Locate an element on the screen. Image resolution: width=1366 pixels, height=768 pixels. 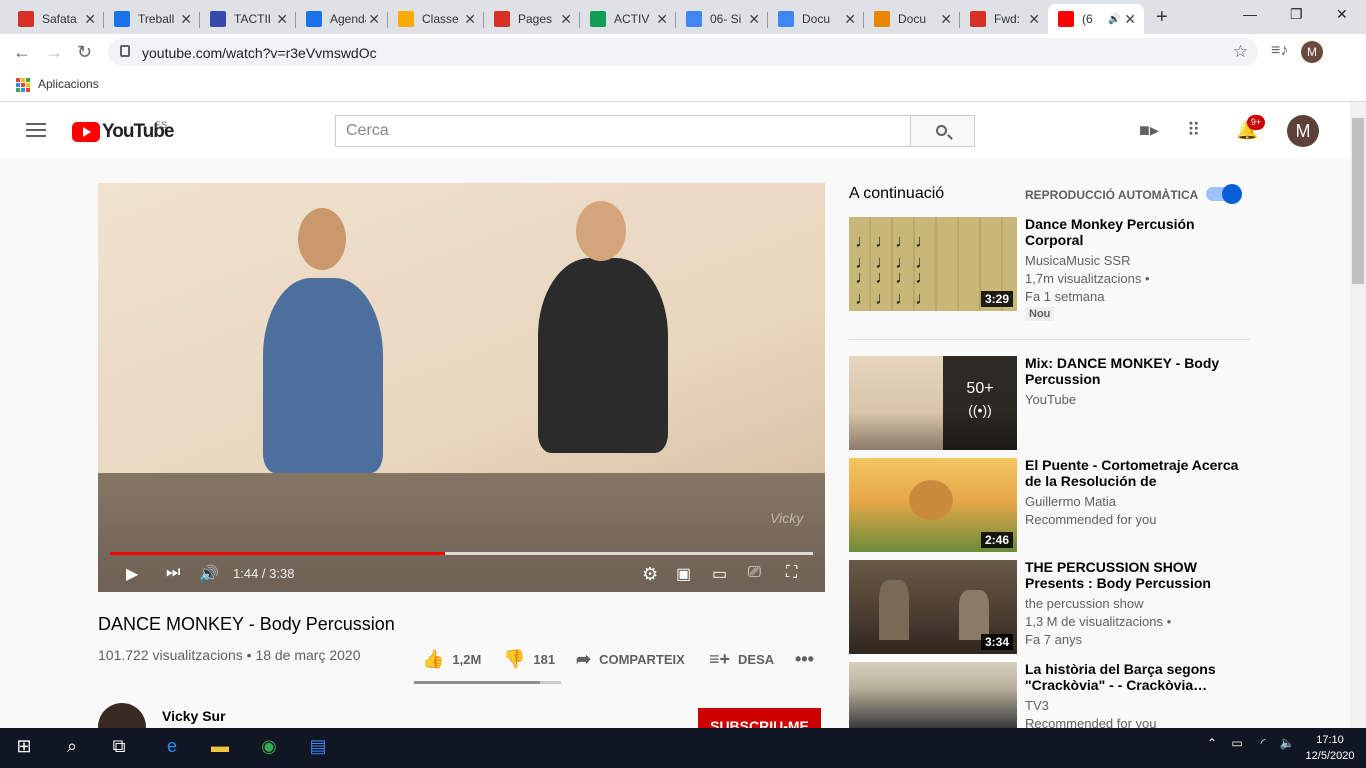
battery-icon: ▭ is located at coordinates (1237, 748).